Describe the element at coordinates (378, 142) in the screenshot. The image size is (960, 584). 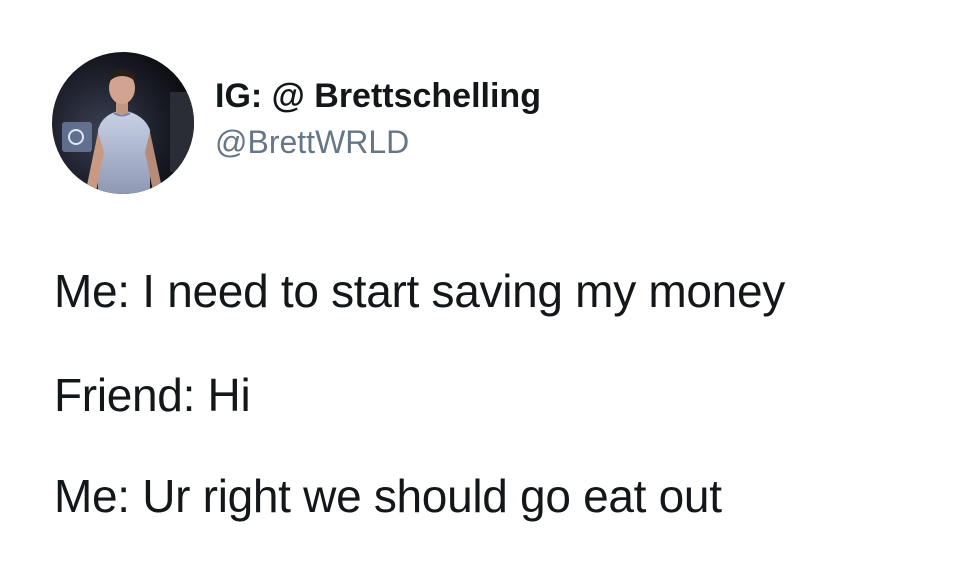
I see `author-handle: @BrettWRLD` at that location.